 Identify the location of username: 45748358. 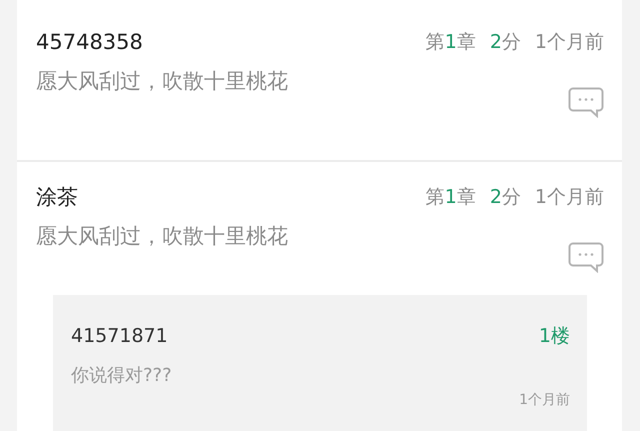
(89, 42).